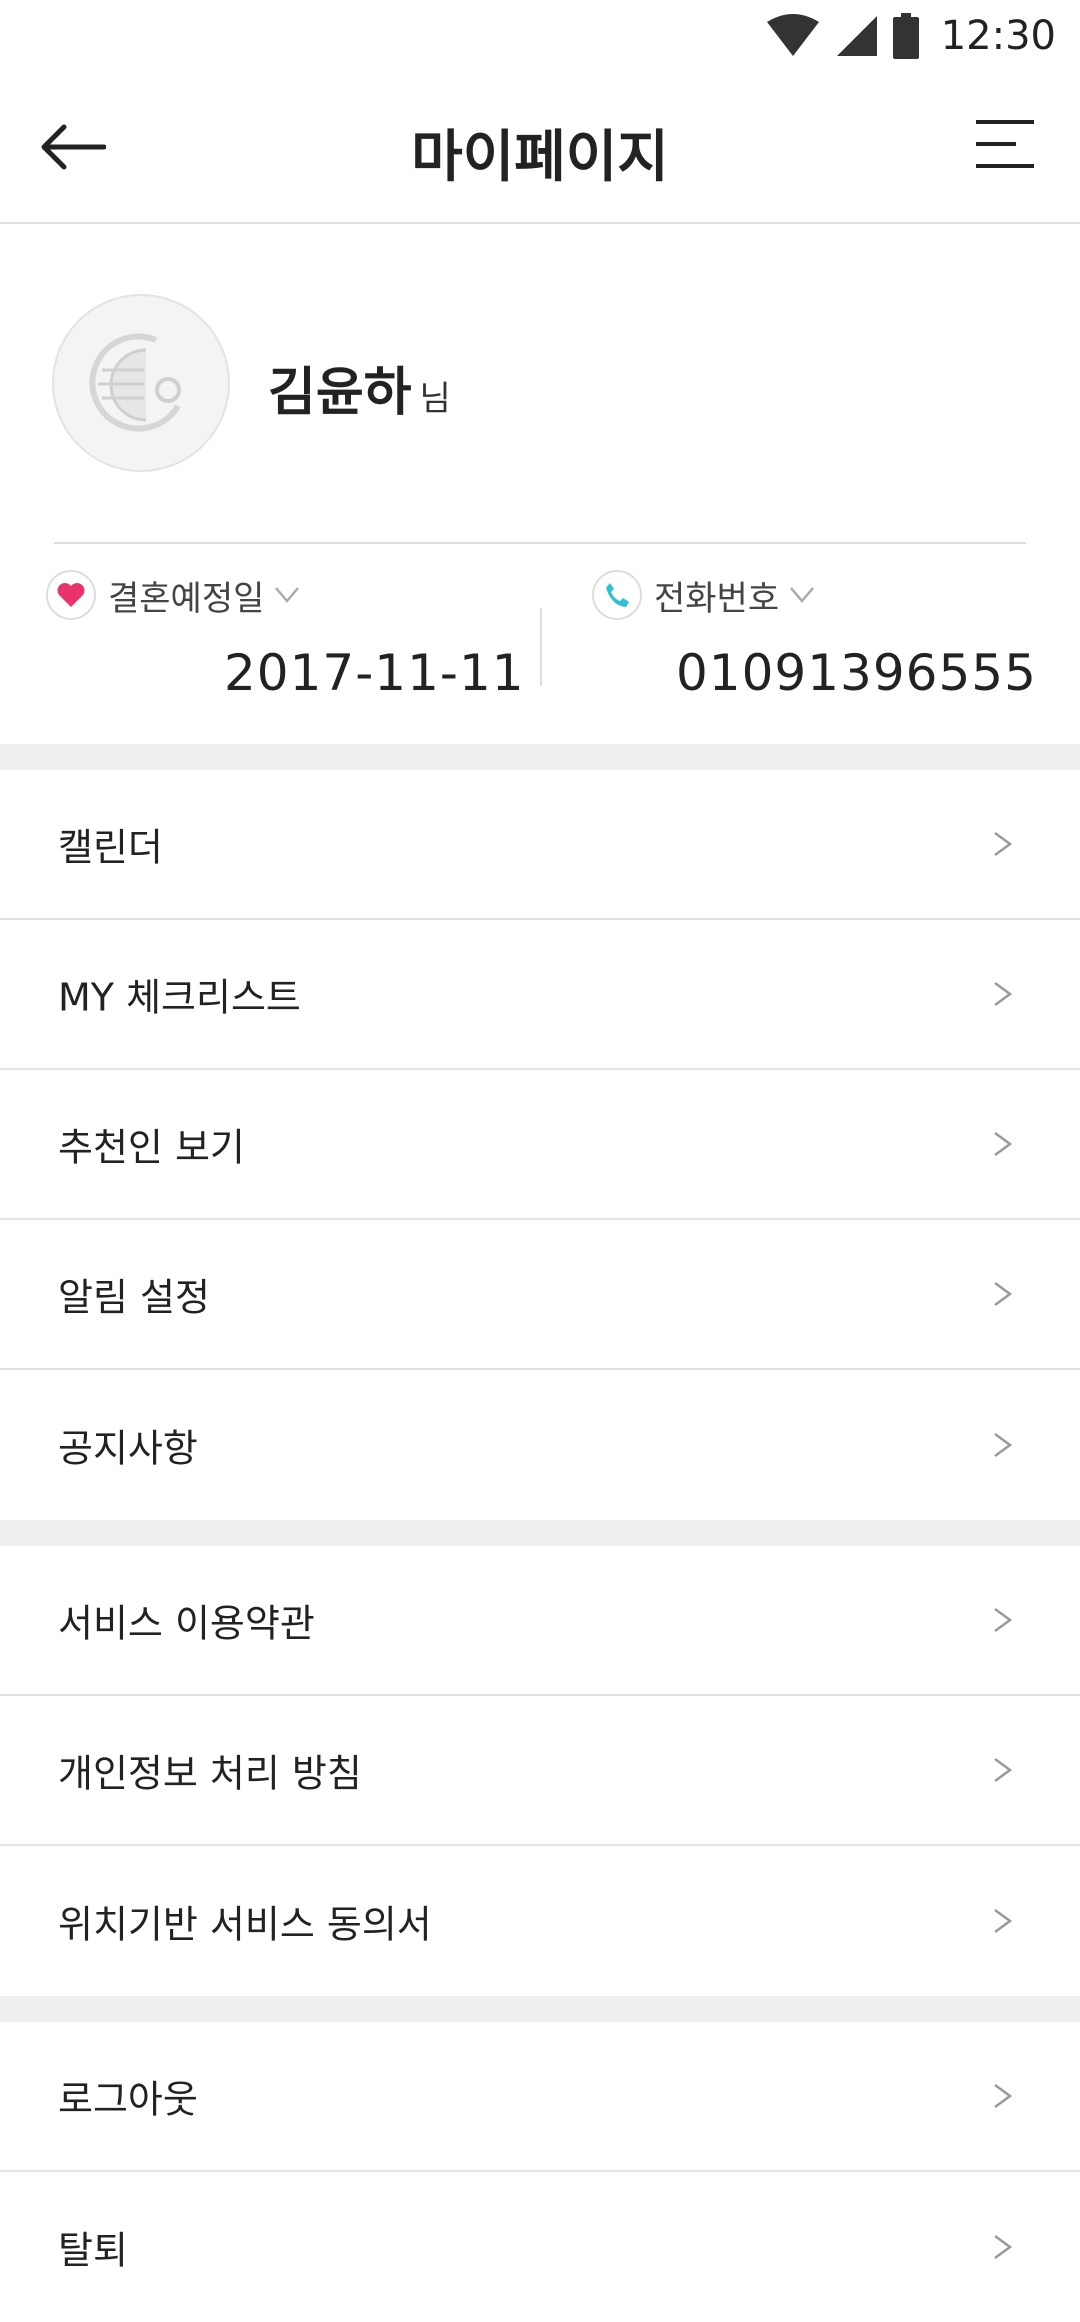 The width and height of the screenshot is (1080, 2322). What do you see at coordinates (540, 383) in the screenshot?
I see `profile-section: 김윤하 님` at bounding box center [540, 383].